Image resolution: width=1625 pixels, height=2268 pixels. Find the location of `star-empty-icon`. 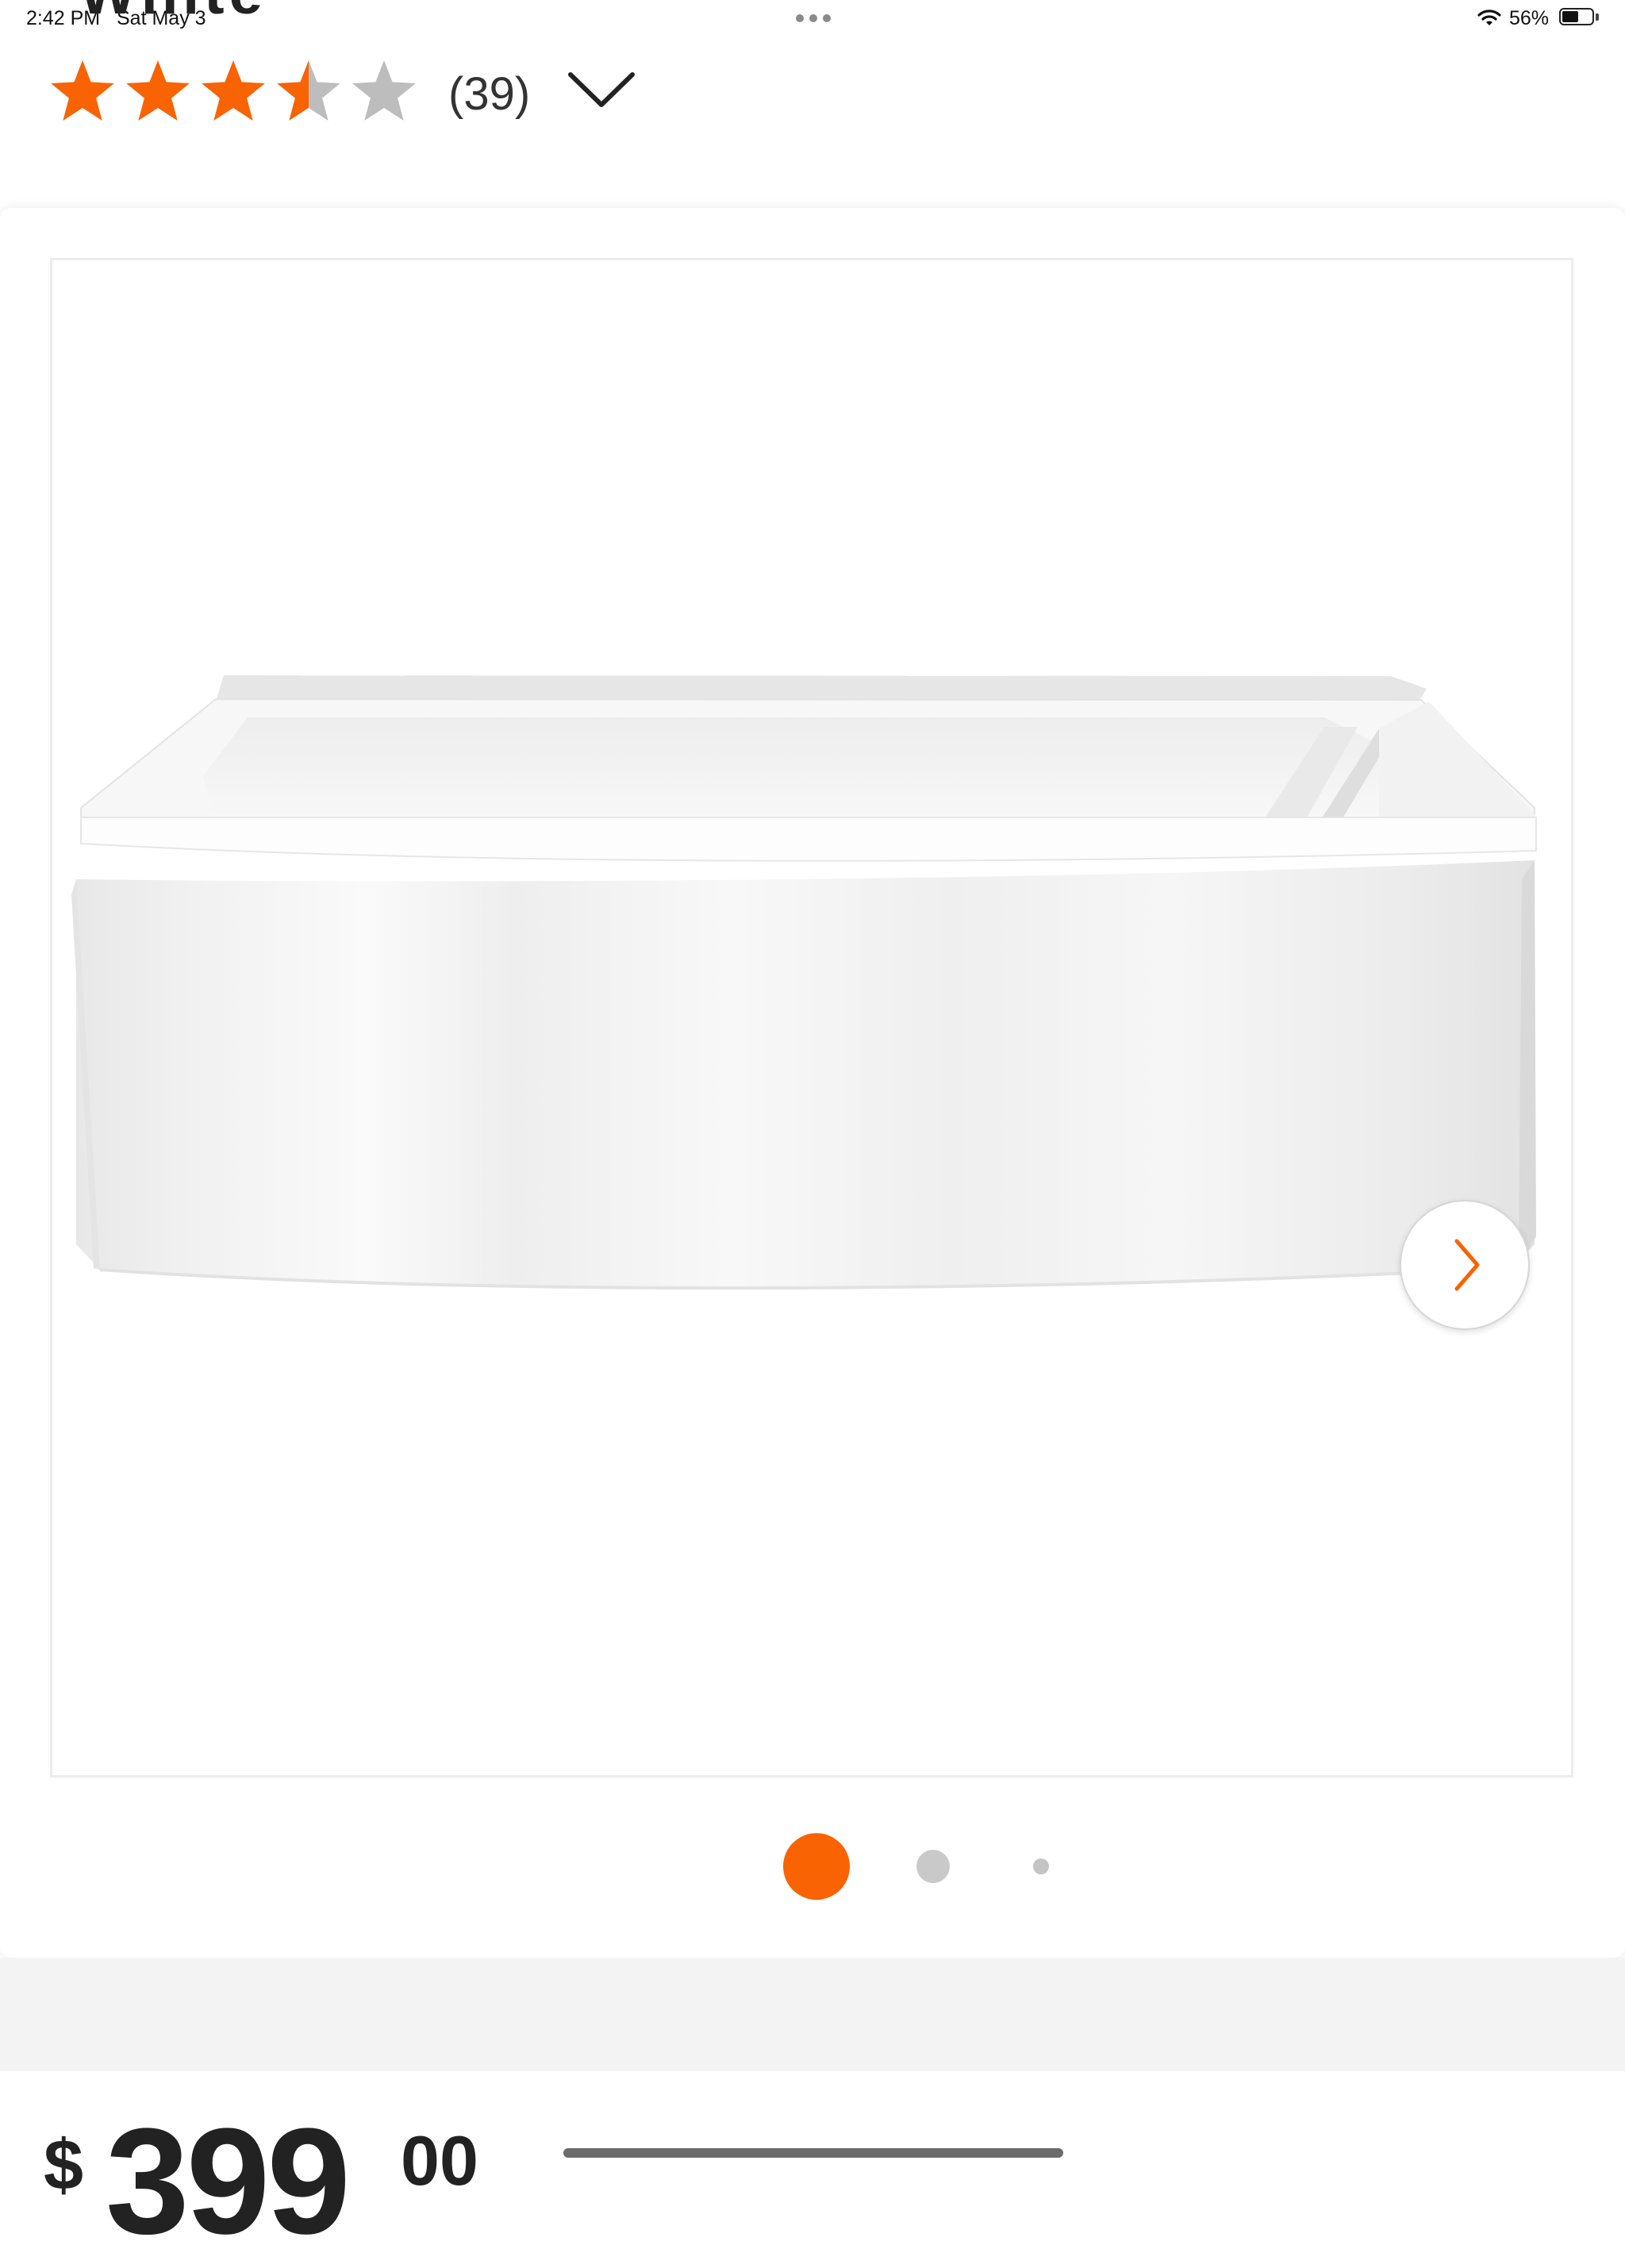

star-empty-icon is located at coordinates (384, 91).